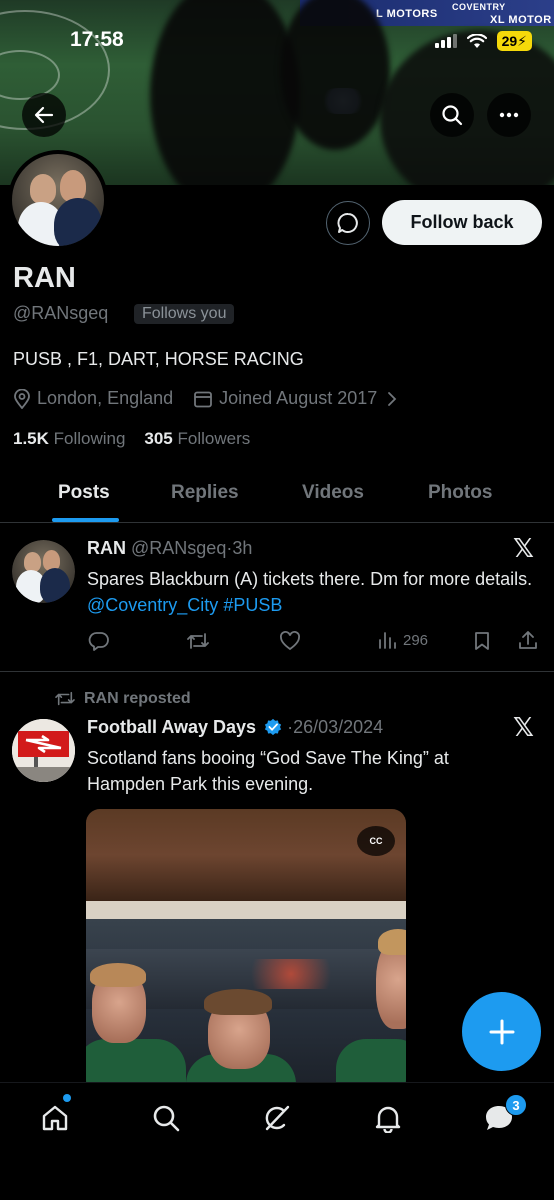 The image size is (554, 1200). What do you see at coordinates (89, 438) in the screenshot?
I see `following-label: Following` at bounding box center [89, 438].